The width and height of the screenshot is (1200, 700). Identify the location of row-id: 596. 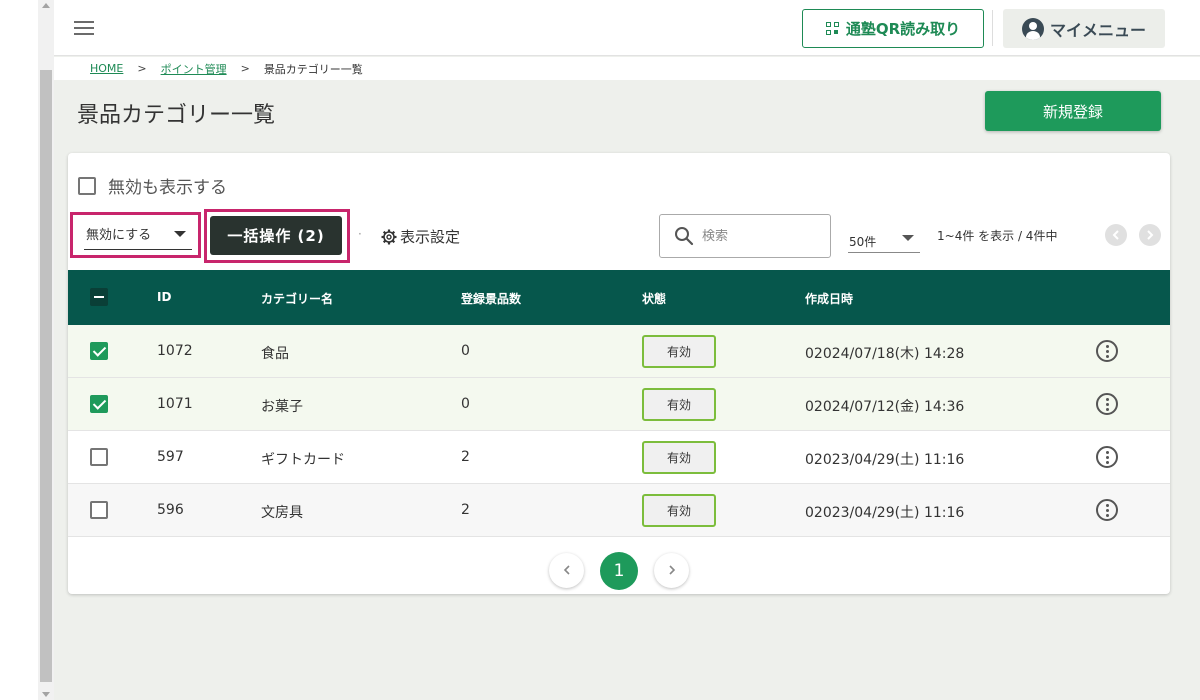
(170, 510).